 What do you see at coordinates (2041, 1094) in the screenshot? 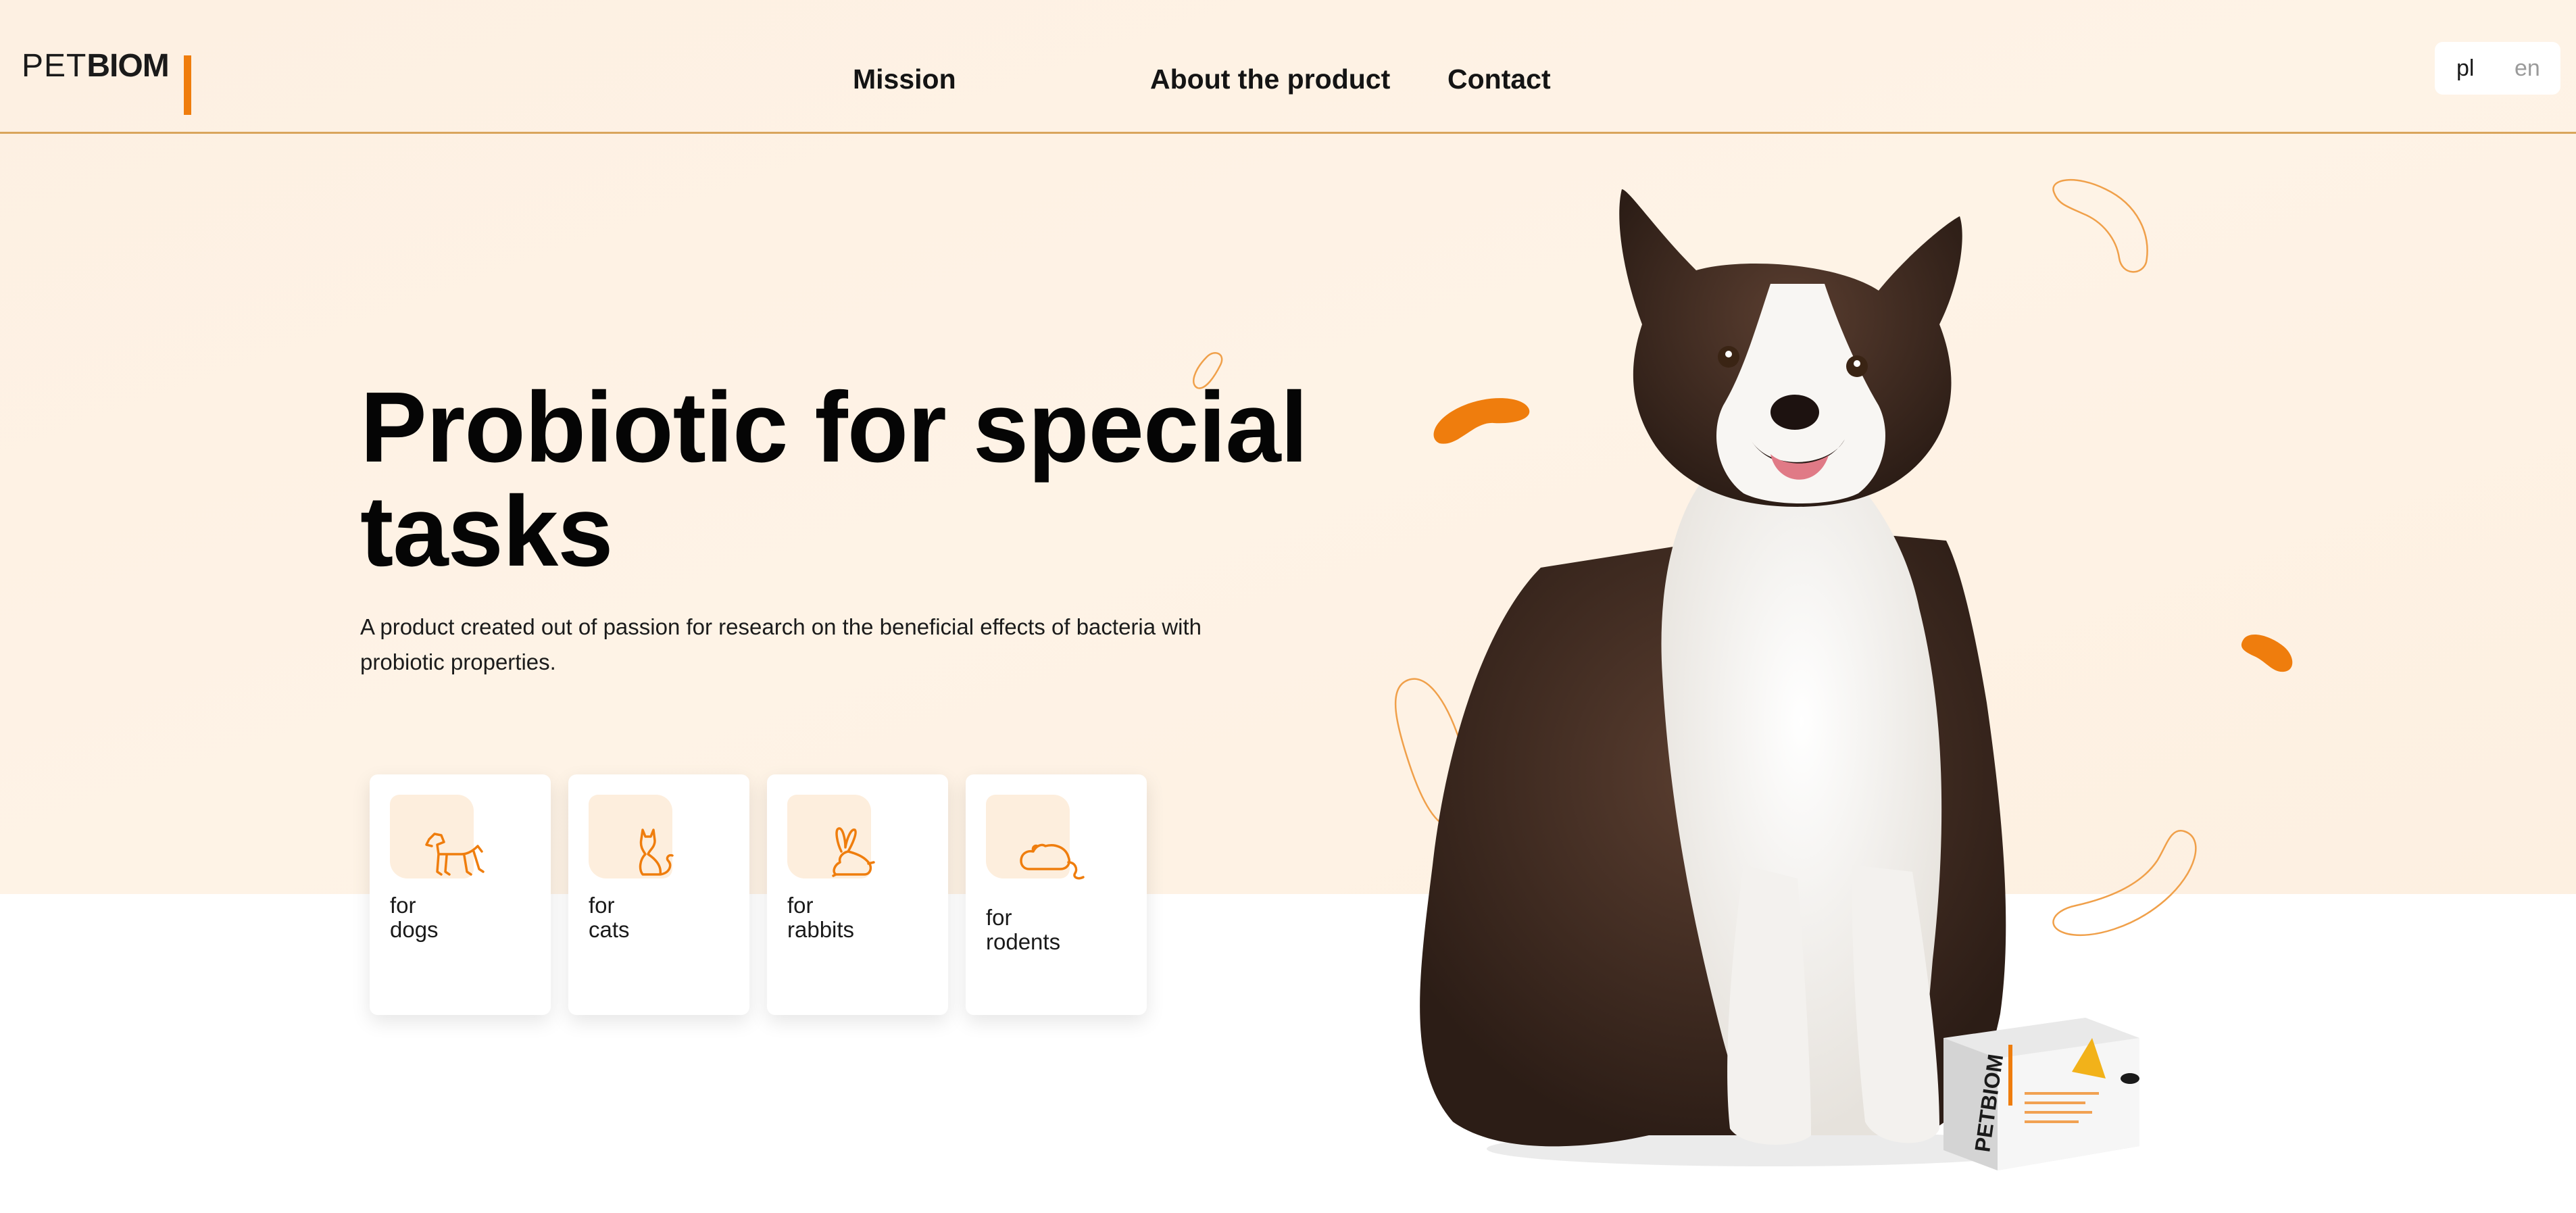
I see `product-box-image: PETBIOM` at bounding box center [2041, 1094].